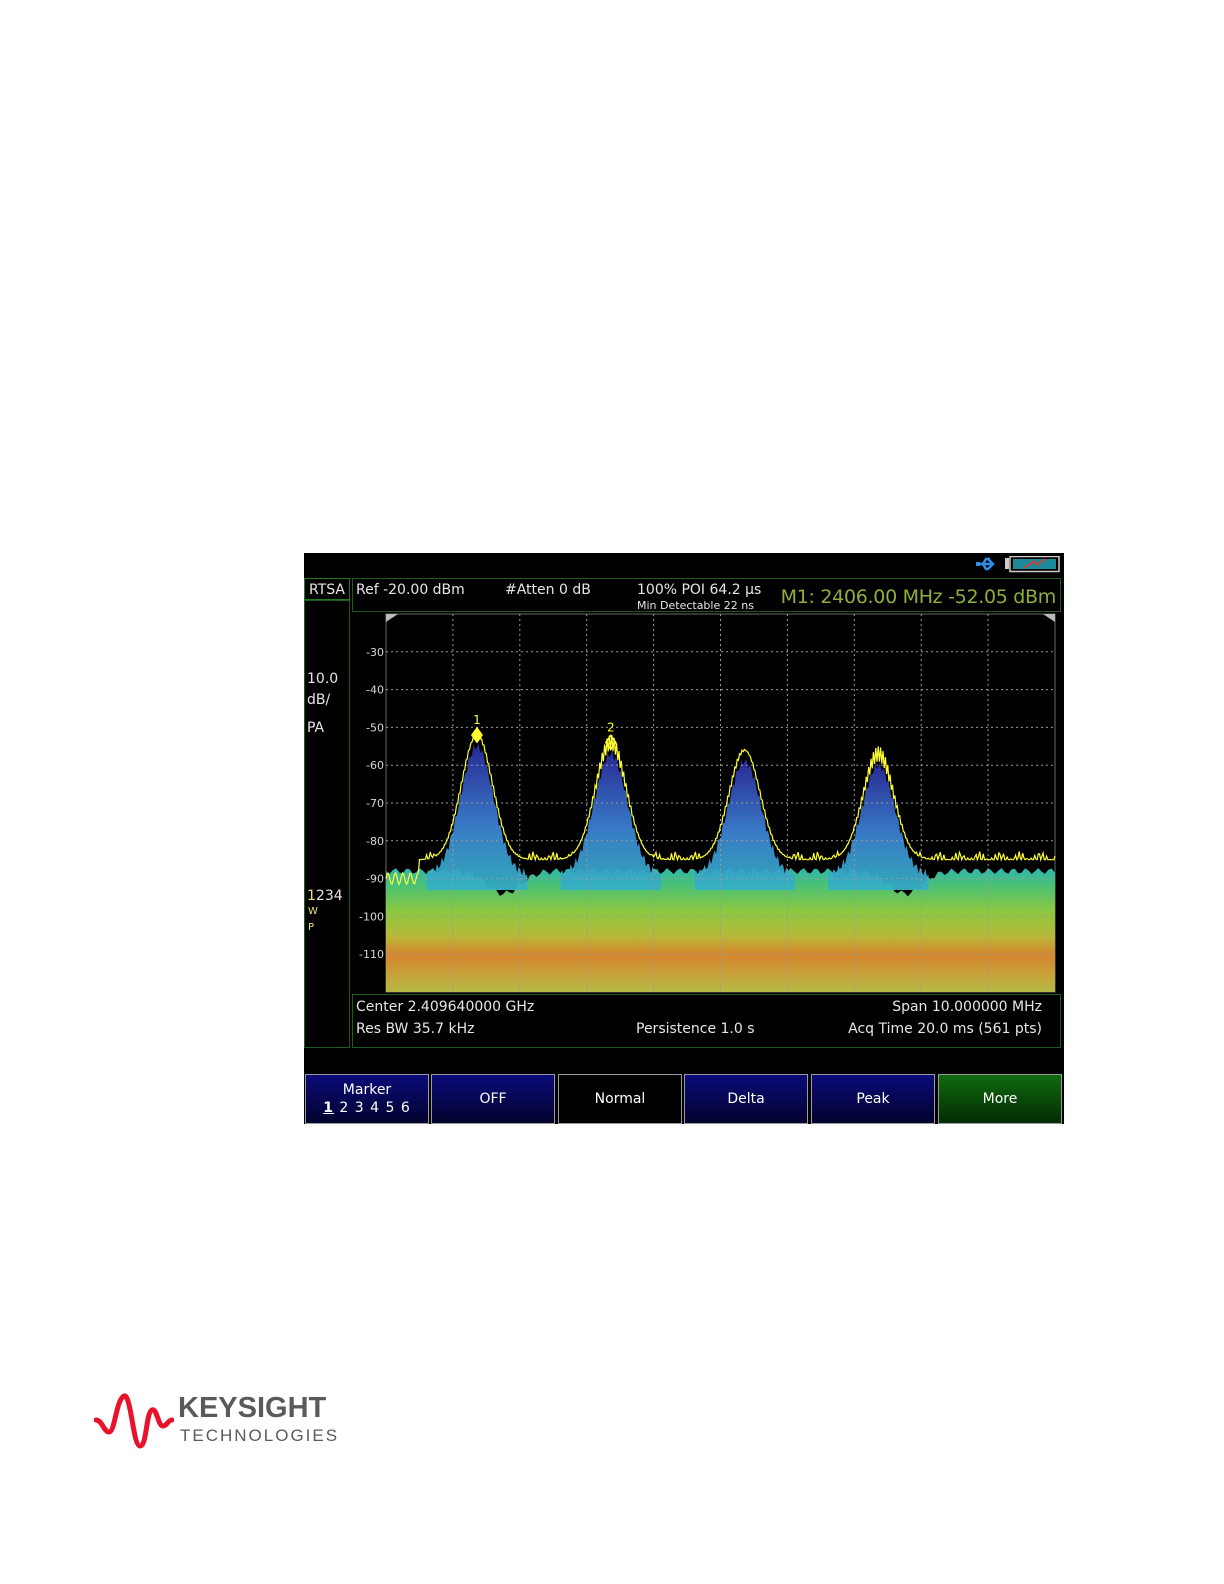 The height and width of the screenshot is (1584, 1224). What do you see at coordinates (699, 590) in the screenshot?
I see `poi-label: 100% POI 64.2 µs` at bounding box center [699, 590].